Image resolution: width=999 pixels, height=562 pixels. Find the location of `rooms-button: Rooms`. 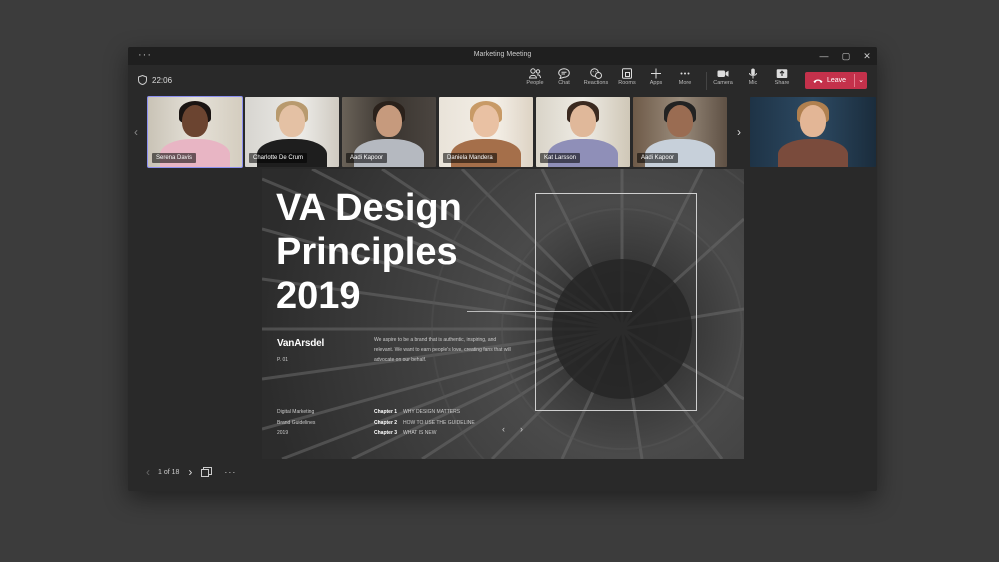

rooms-button: Rooms is located at coordinates (627, 77).